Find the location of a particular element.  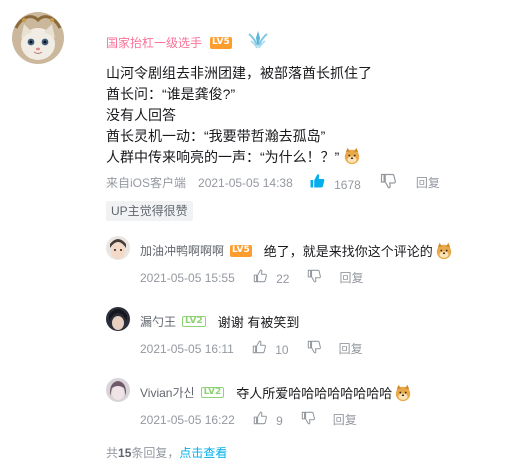

up-liked-tag: UP主觉得很赞 is located at coordinates (149, 211).